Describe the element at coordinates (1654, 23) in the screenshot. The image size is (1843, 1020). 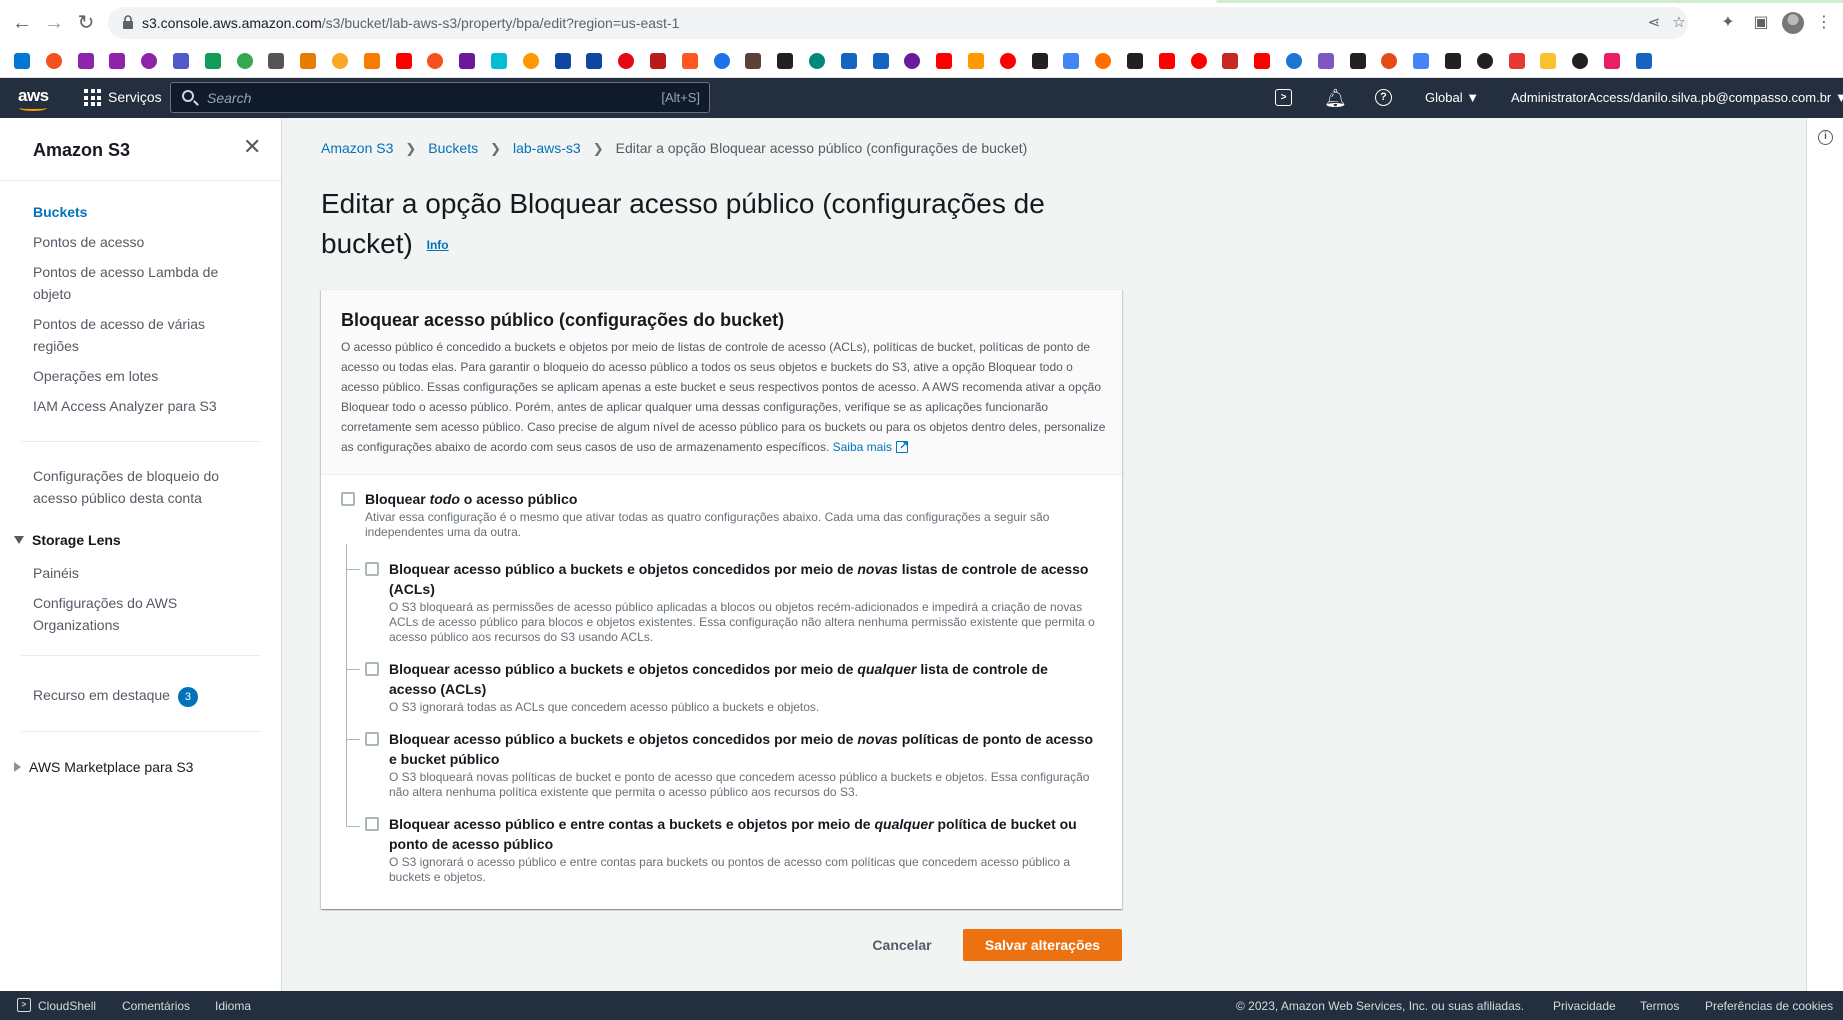
I see `share-icon: ⋖` at that location.